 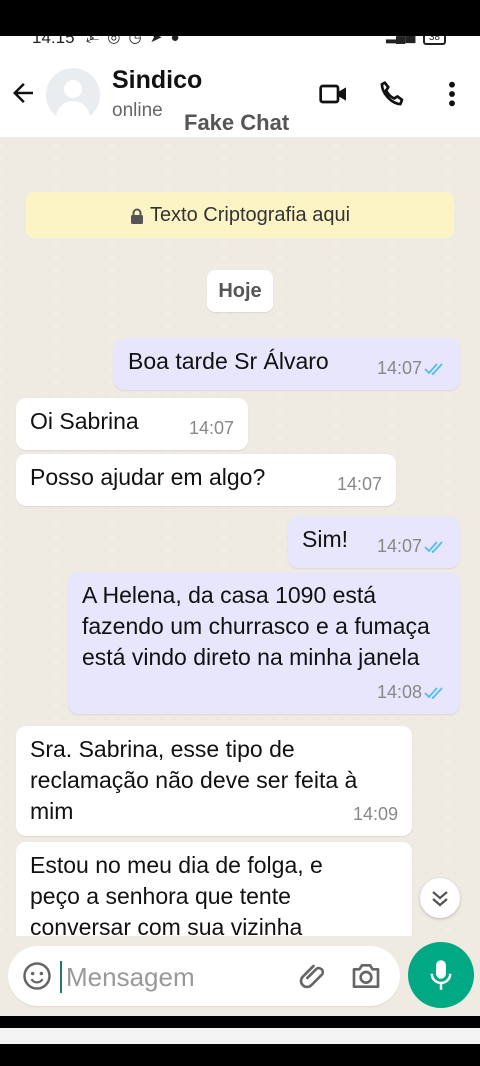 What do you see at coordinates (23, 93) in the screenshot?
I see `back-arrow-icon` at bounding box center [23, 93].